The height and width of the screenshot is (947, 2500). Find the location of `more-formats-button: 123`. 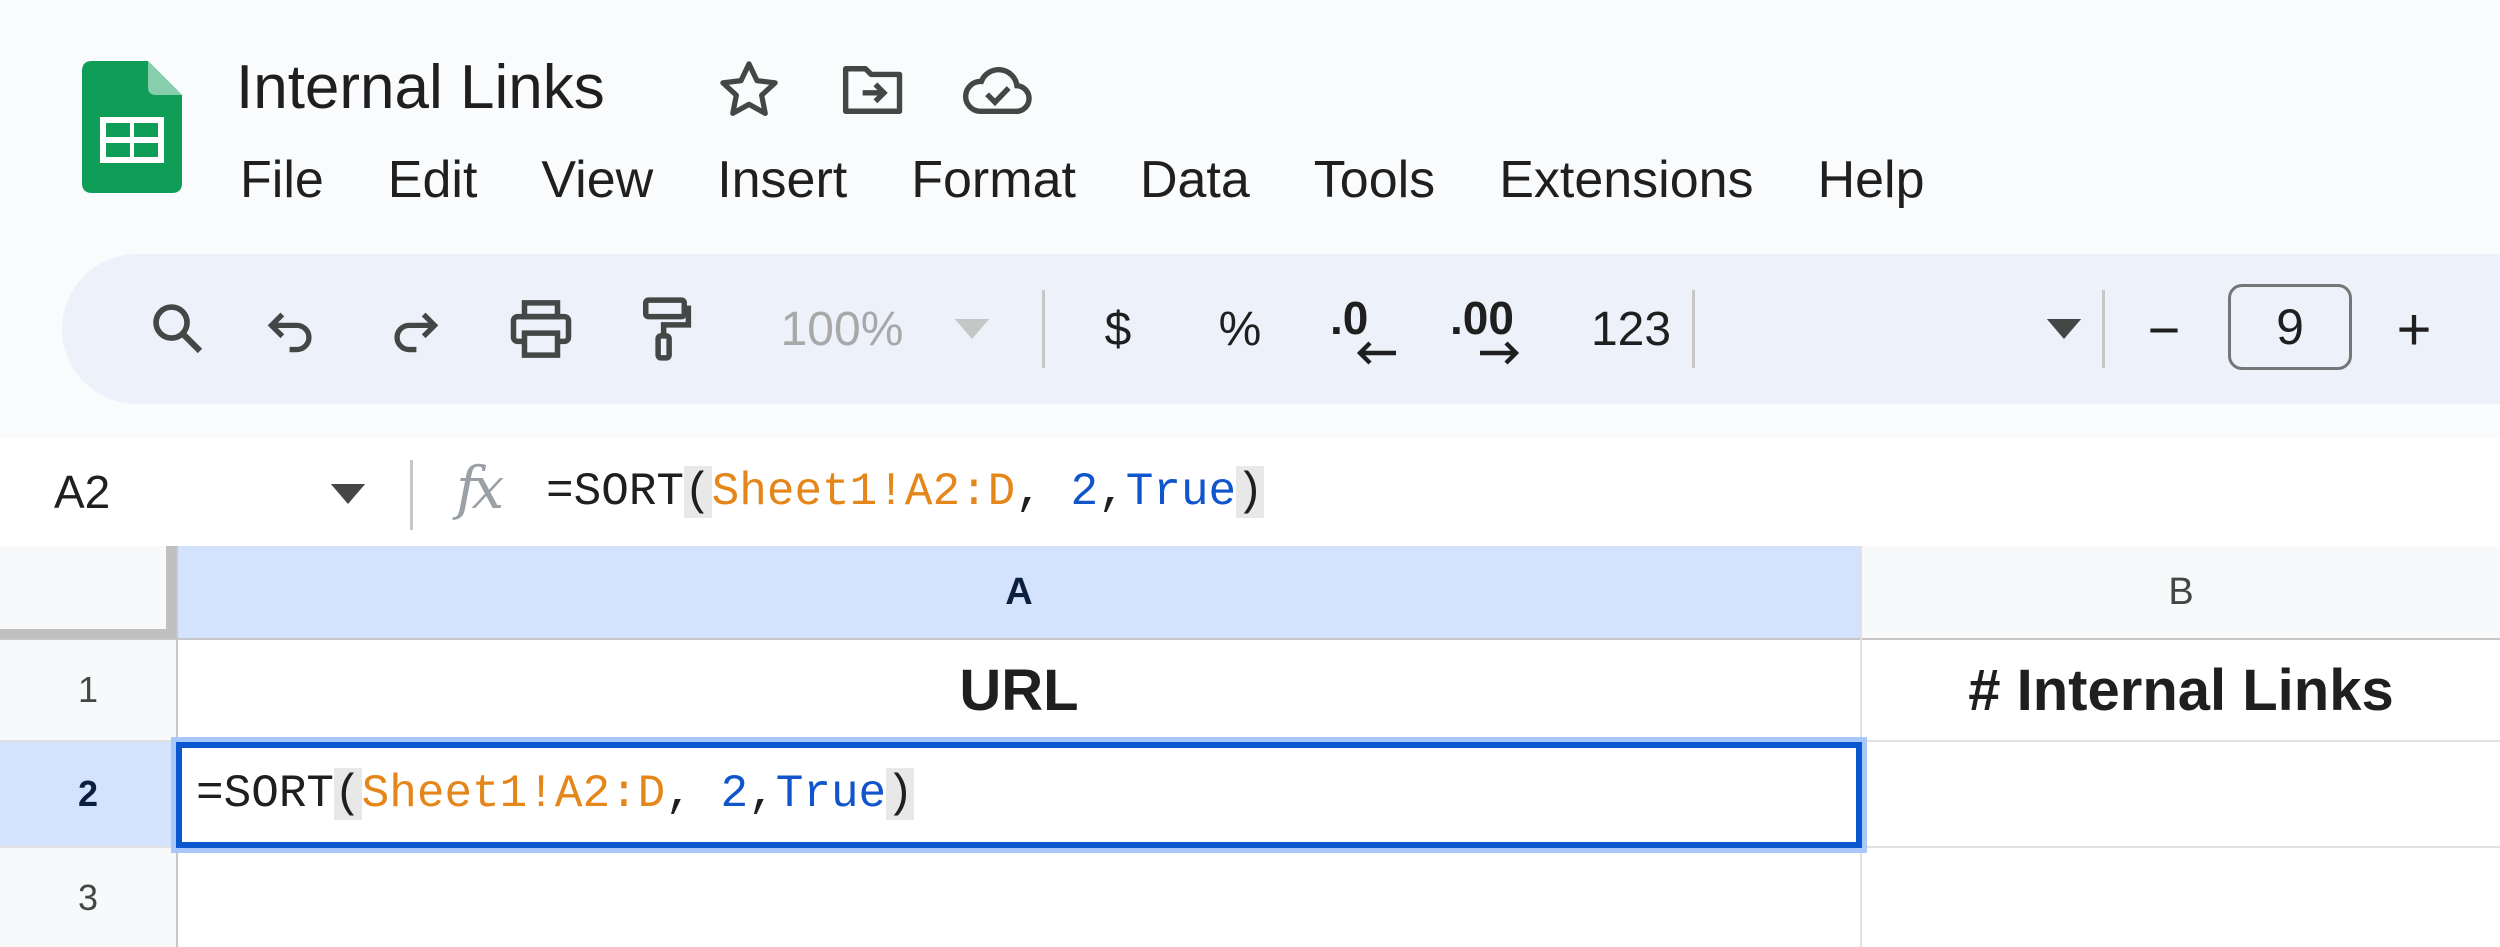

more-formats-button: 123 is located at coordinates (1631, 329).